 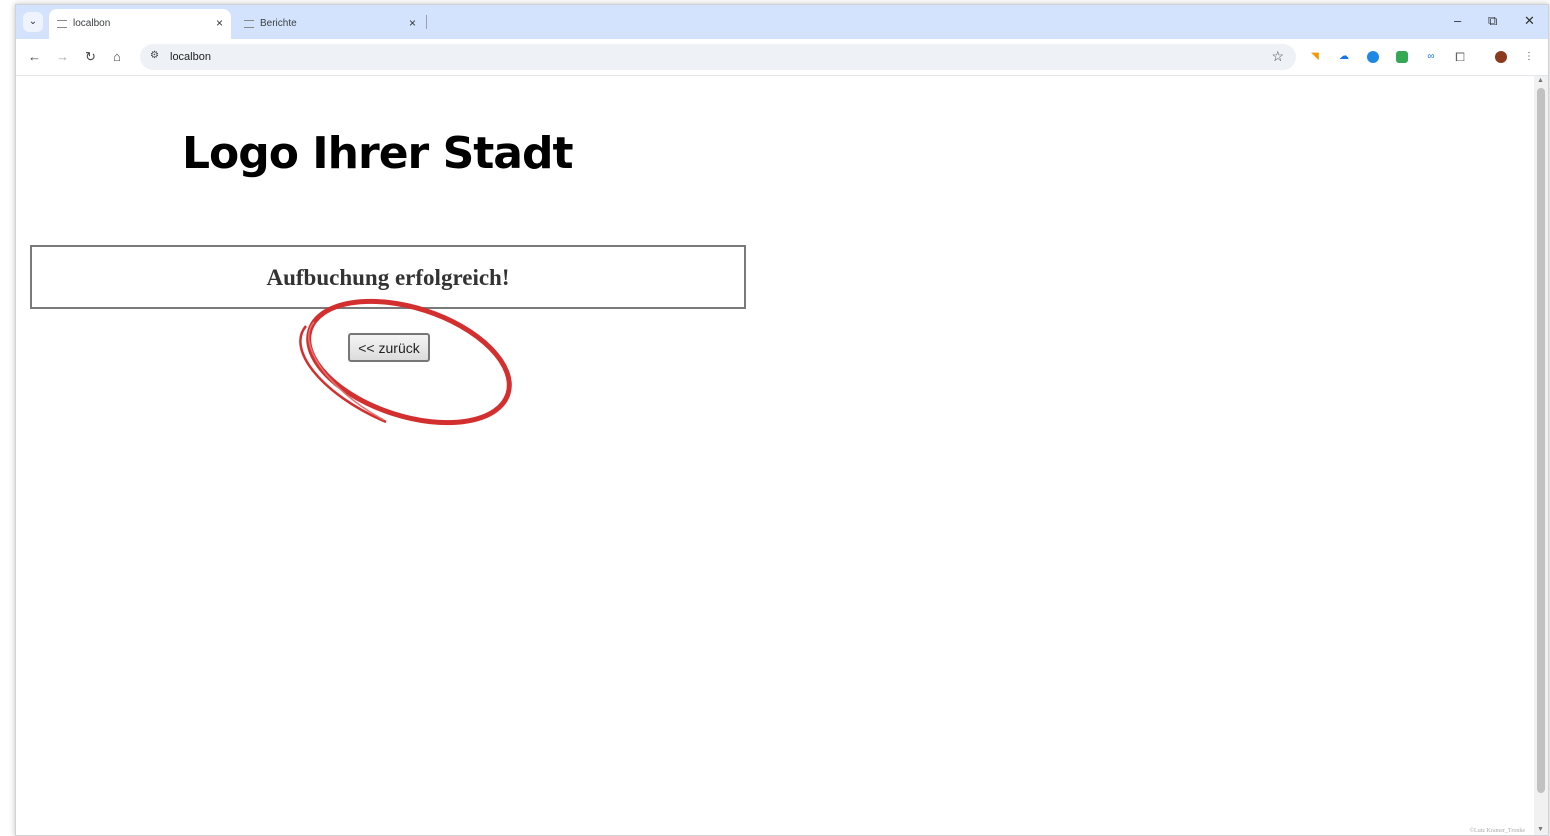 What do you see at coordinates (1344, 57) in the screenshot?
I see `cloud-extension-icon: ☁` at bounding box center [1344, 57].